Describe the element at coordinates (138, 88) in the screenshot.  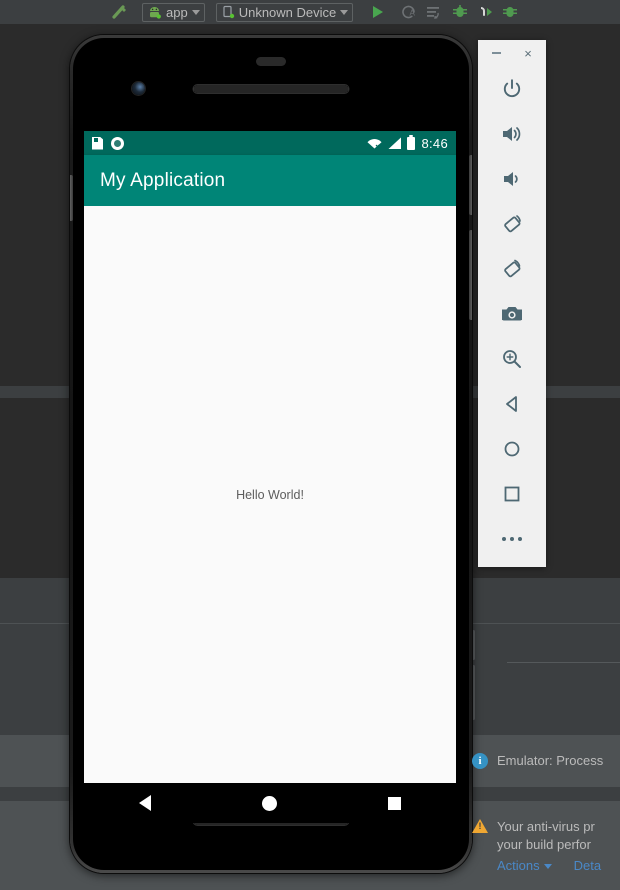
I see `front-camera-icon` at that location.